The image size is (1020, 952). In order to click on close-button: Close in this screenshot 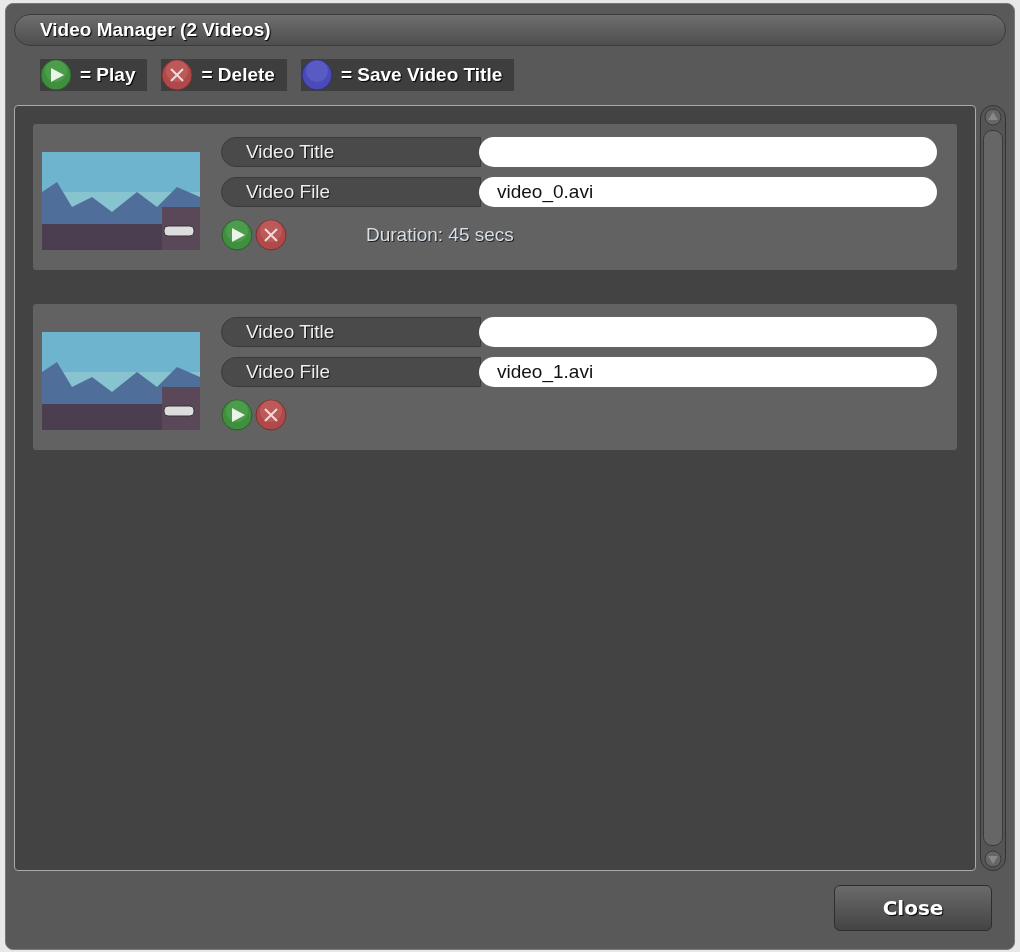, I will do `click(913, 908)`.